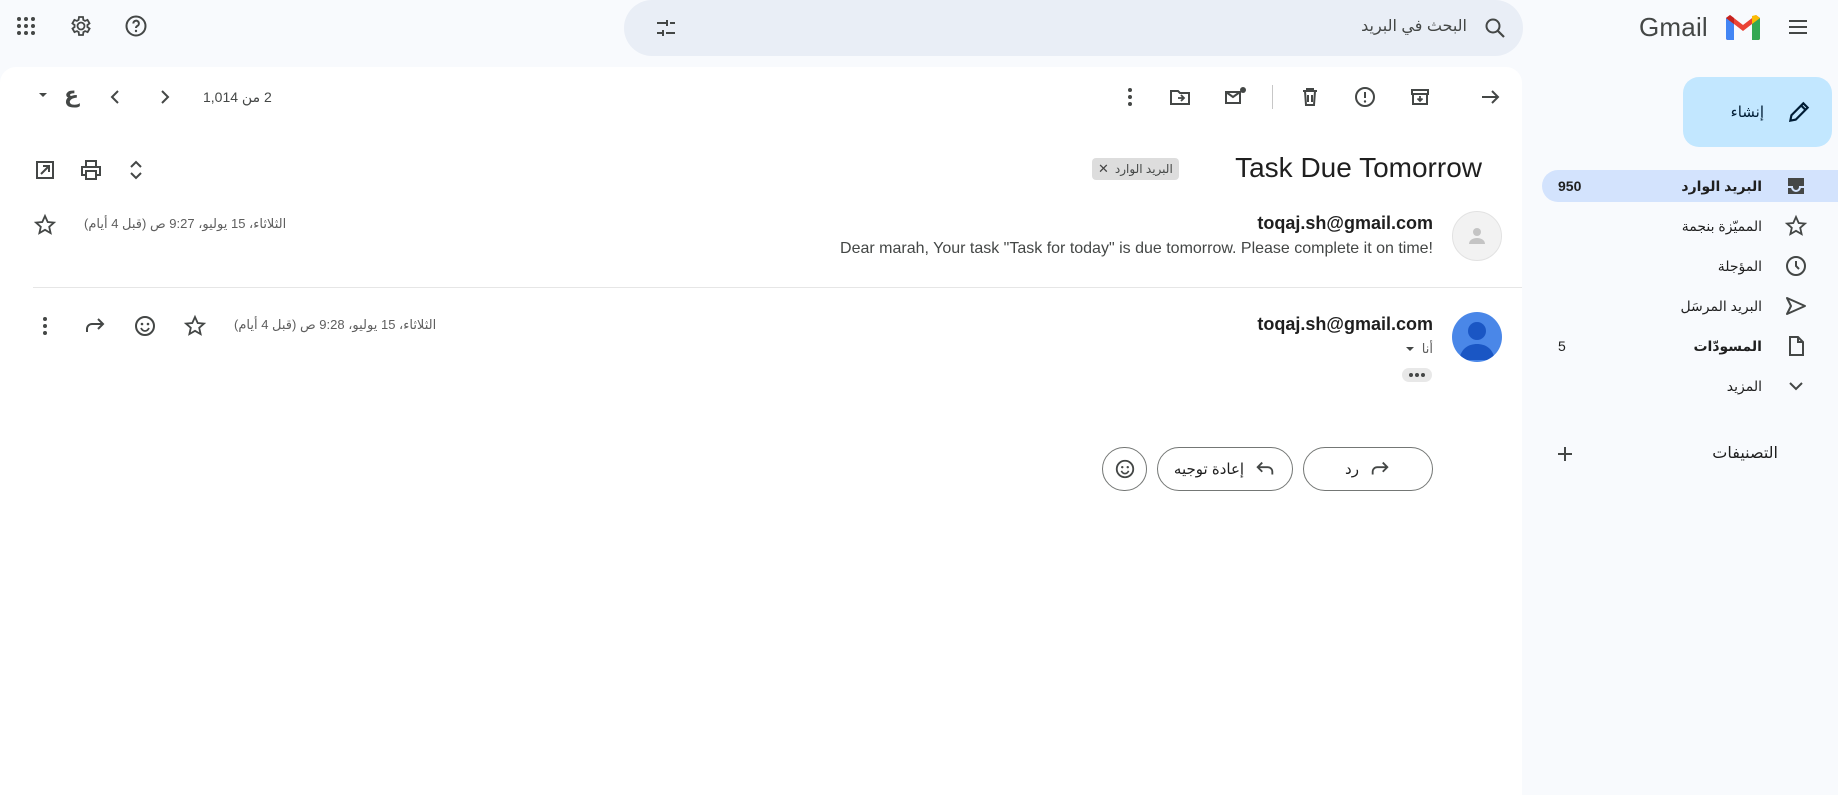 Image resolution: width=1838 pixels, height=795 pixels. I want to click on drafts-count: 5, so click(1562, 346).